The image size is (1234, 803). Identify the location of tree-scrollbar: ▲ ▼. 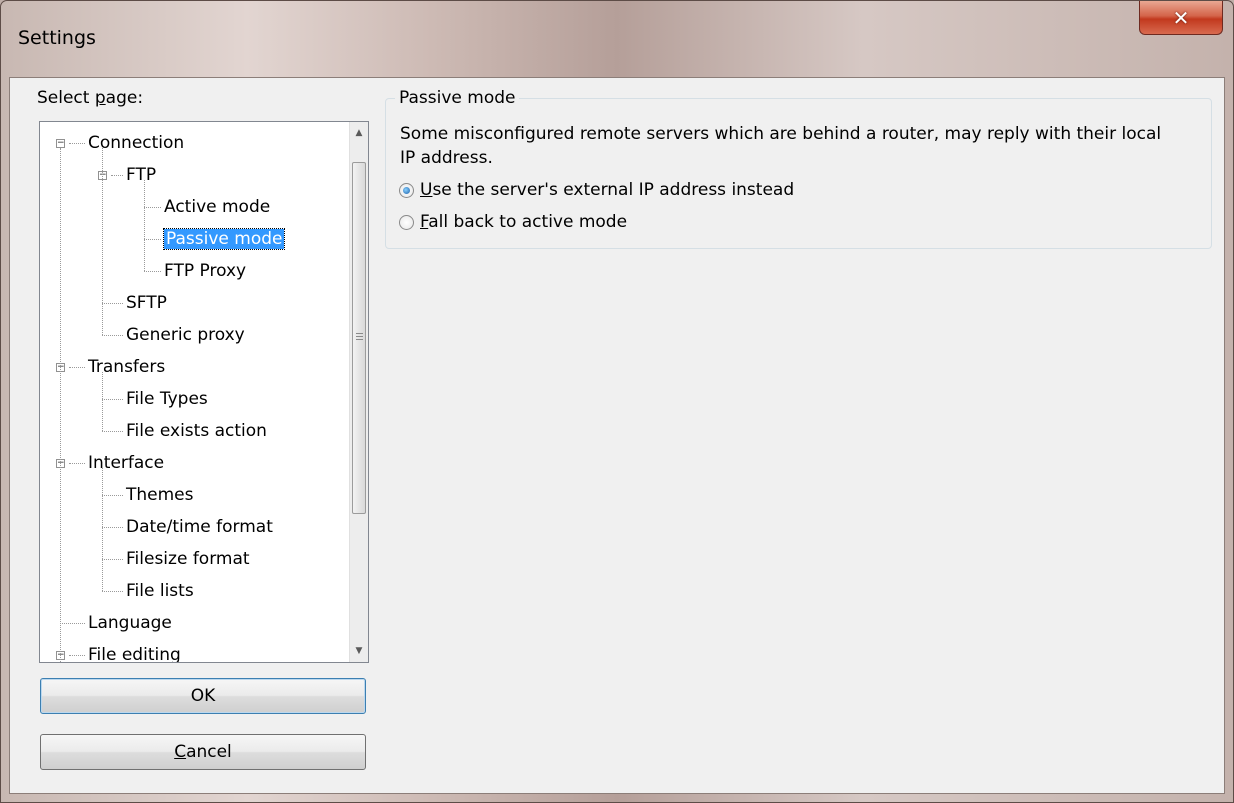
(358, 392).